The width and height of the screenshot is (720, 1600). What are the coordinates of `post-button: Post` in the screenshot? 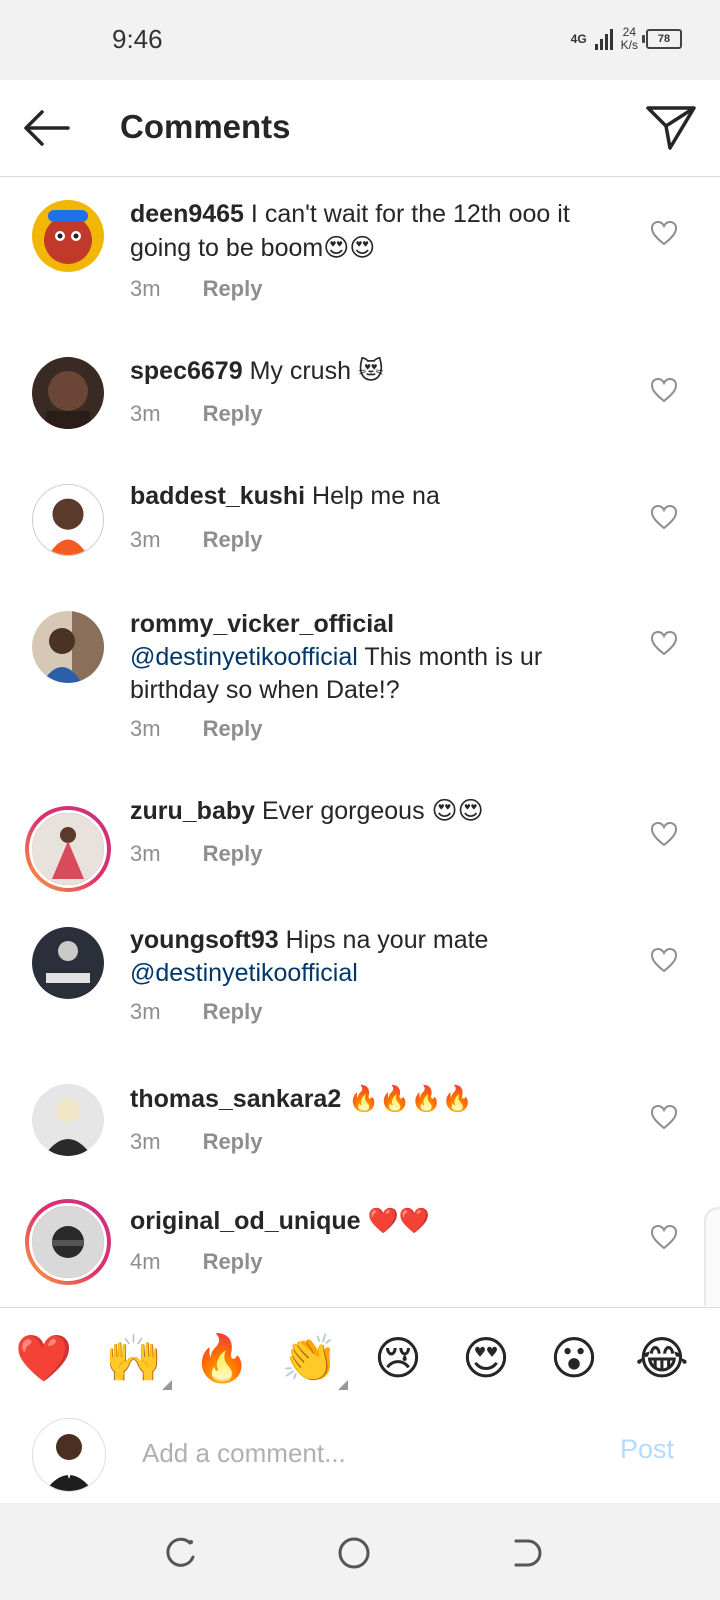 It's located at (647, 1449).